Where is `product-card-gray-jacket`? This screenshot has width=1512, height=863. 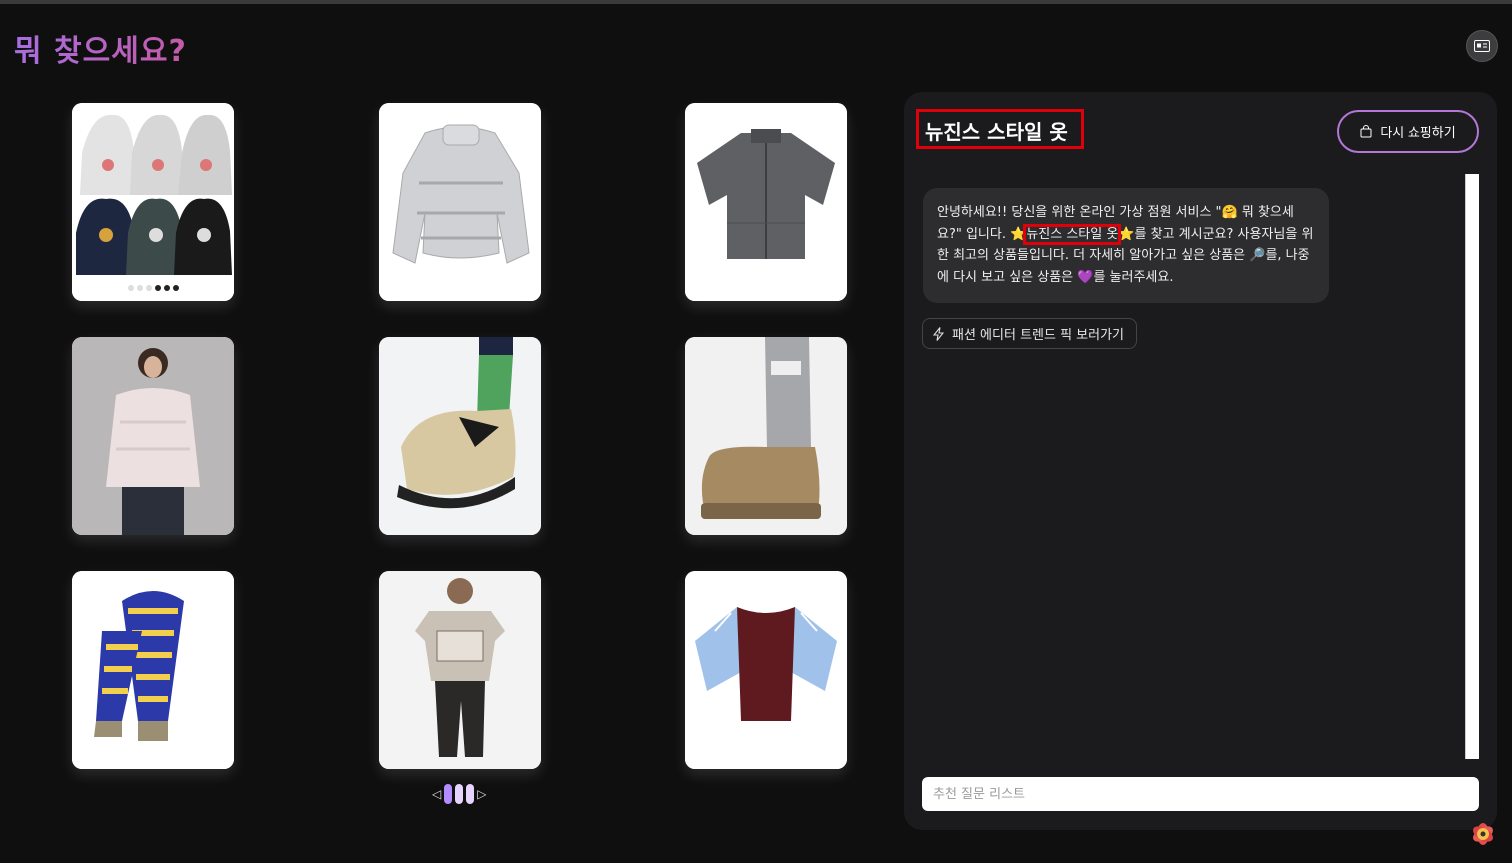
product-card-gray-jacket is located at coordinates (766, 202).